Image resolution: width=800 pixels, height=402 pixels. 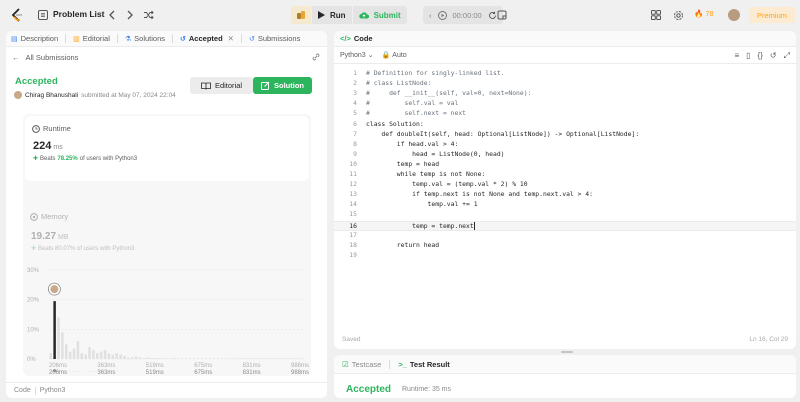 I want to click on code-text: temp.val = (temp.val * 2) % 10, so click(x=447, y=184).